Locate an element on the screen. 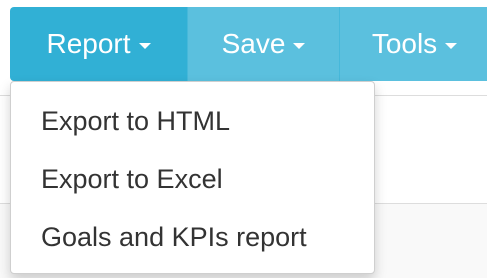  tools-button: Tools is located at coordinates (413, 44).